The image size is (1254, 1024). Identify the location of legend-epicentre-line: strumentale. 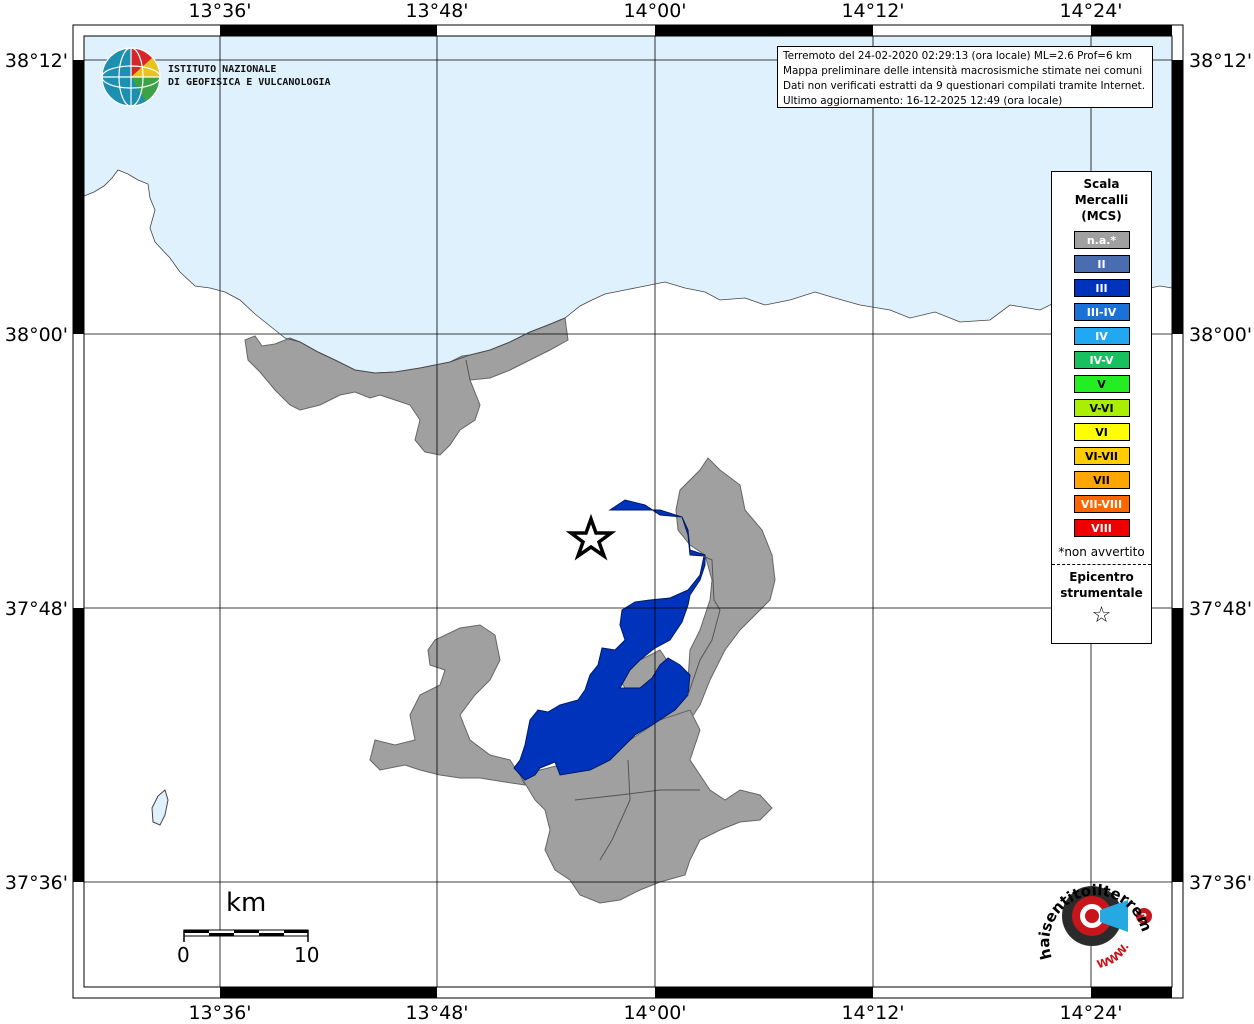
(1101, 593).